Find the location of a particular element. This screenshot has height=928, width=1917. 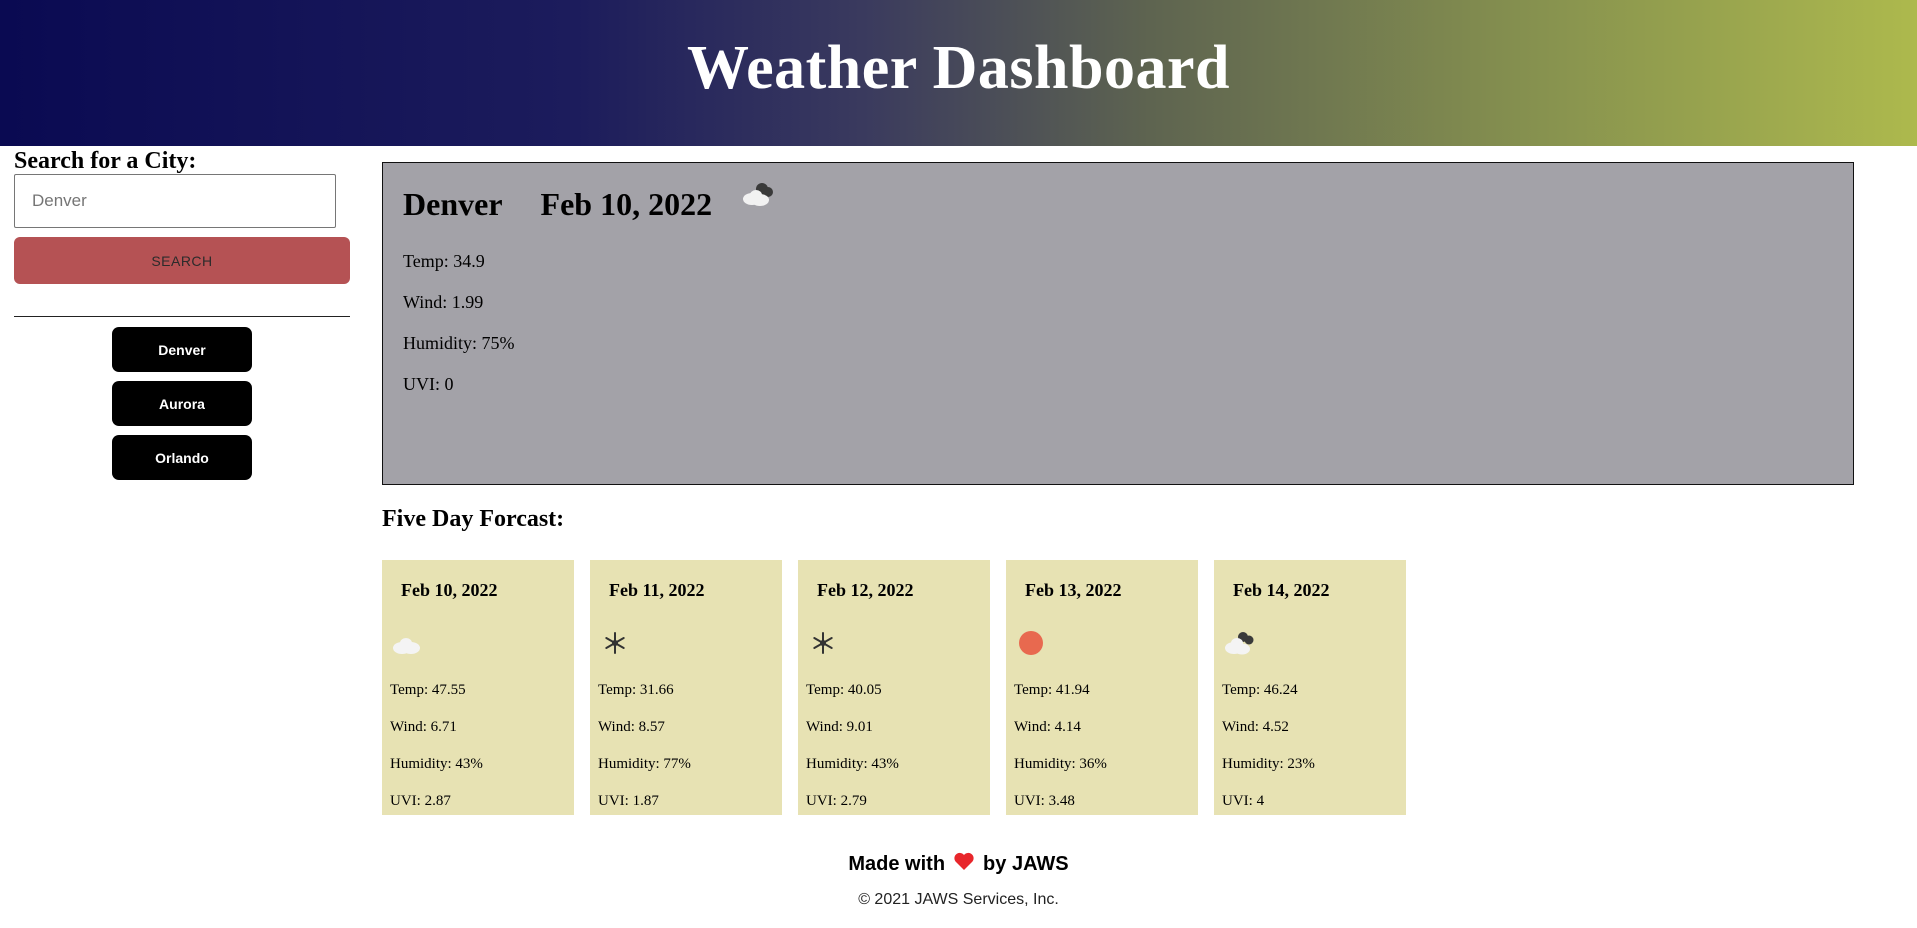

current-heading: Denver Feb 10, 2022 is located at coordinates (590, 203).